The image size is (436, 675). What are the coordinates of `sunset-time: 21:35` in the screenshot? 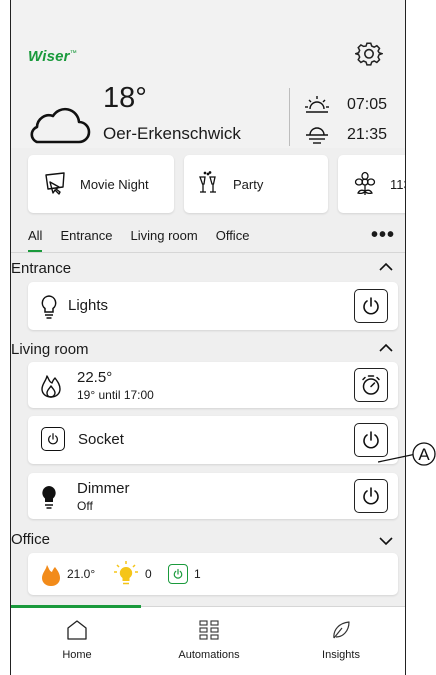 It's located at (367, 134).